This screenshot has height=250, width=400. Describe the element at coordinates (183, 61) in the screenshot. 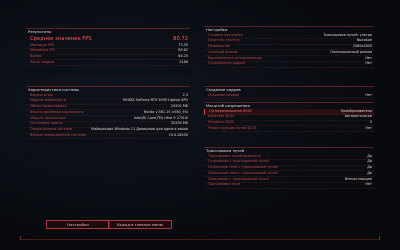

I see `result-value: 5186` at that location.